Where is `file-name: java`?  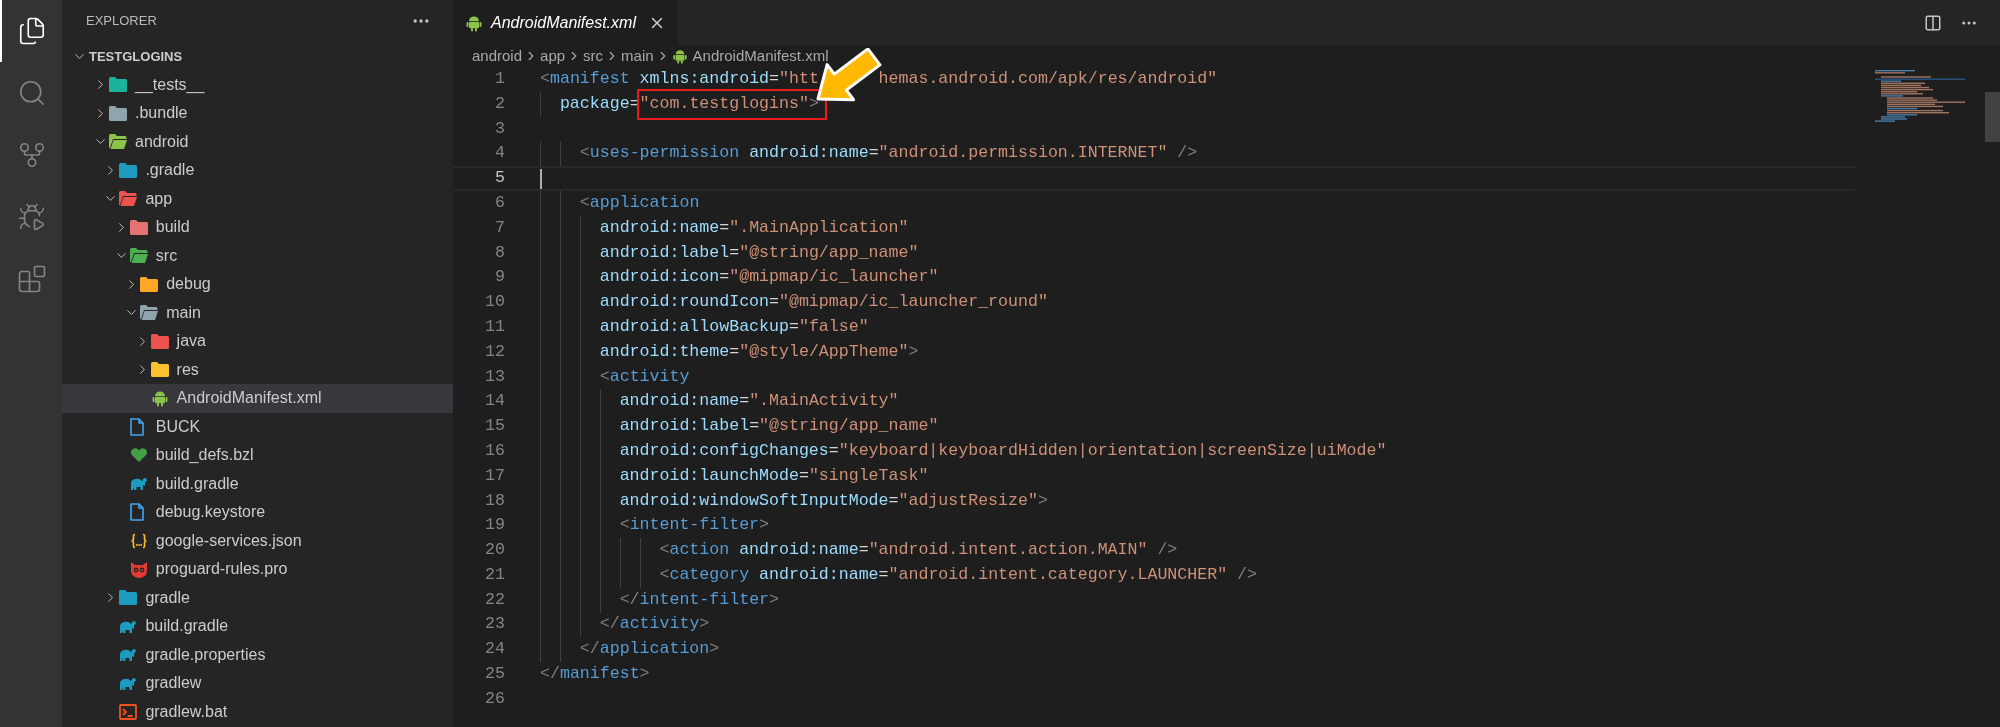
file-name: java is located at coordinates (191, 341).